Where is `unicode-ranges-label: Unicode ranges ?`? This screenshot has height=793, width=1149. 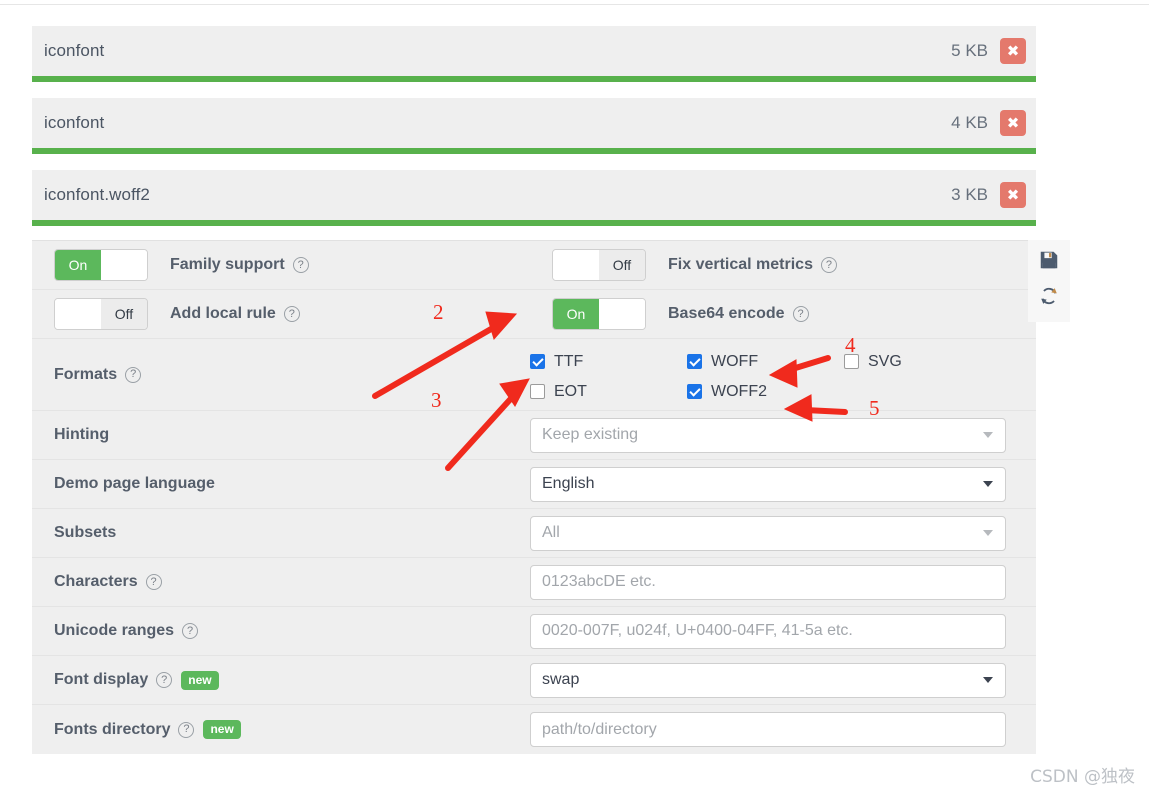
unicode-ranges-label: Unicode ranges ? is located at coordinates (281, 631).